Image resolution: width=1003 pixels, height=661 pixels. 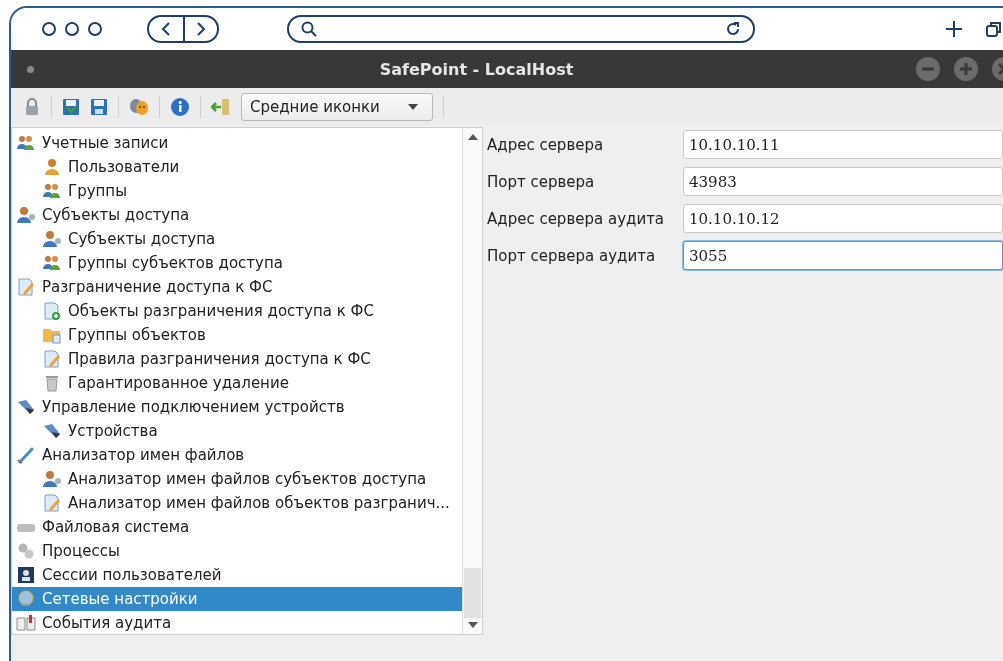 I want to click on tree-item-label: Гарантированное удаление, so click(x=178, y=383).